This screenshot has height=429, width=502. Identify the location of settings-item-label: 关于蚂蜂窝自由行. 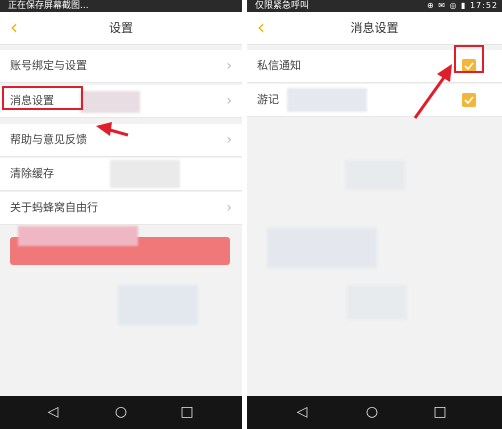
(54, 207).